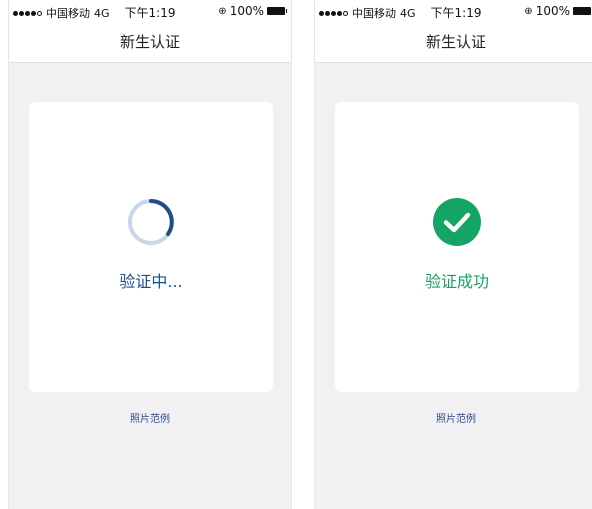 This screenshot has height=509, width=592. I want to click on verification-status-label: 验证成功, so click(456, 281).